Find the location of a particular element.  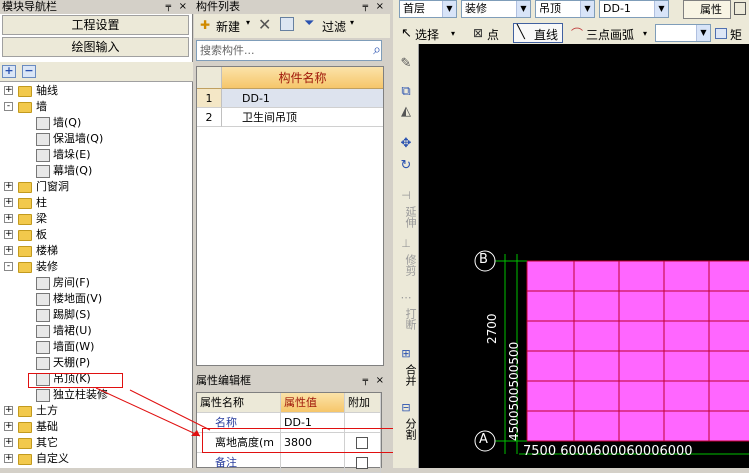

tree-item: 幕墙(Q) is located at coordinates (64, 171).